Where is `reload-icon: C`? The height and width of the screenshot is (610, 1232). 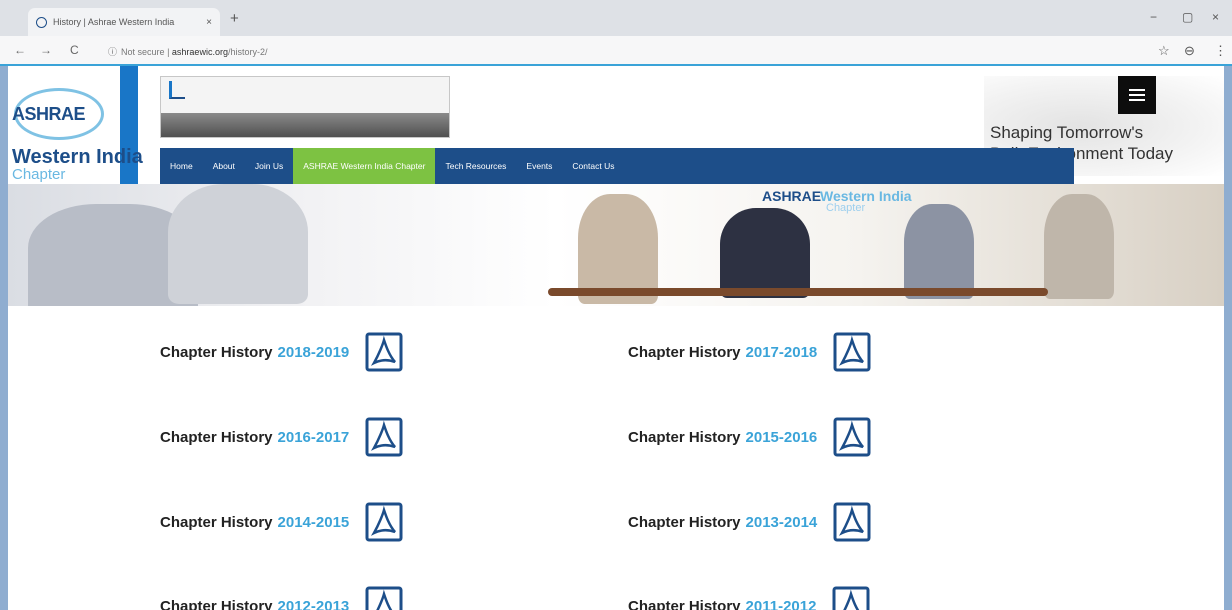 reload-icon: C is located at coordinates (74, 50).